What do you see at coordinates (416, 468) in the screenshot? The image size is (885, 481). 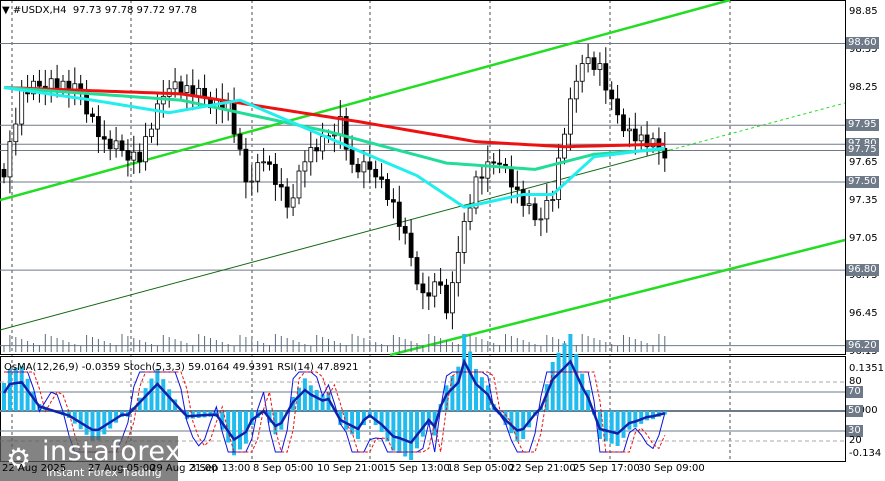 I see `date-tick: 15 Sep 13:00` at bounding box center [416, 468].